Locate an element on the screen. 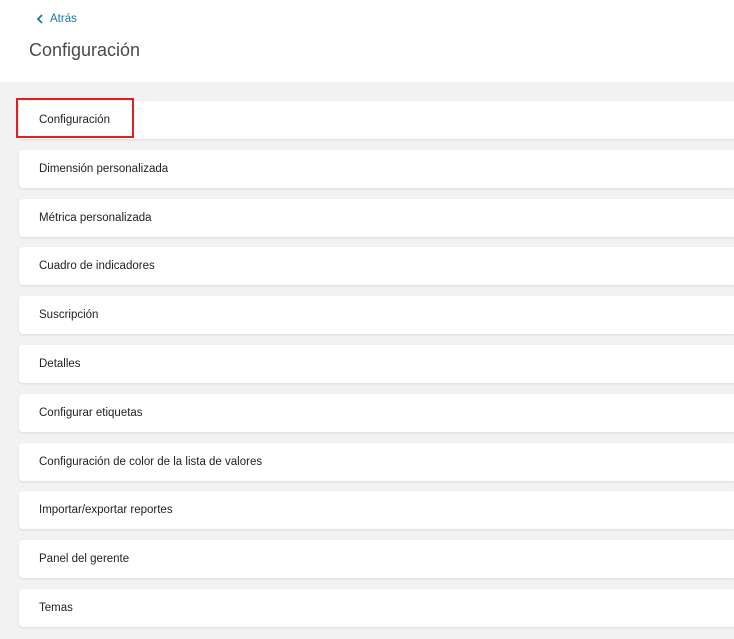 This screenshot has height=639, width=734. menu-item-importar-exportar-reportes: Importar/exportar reportes is located at coordinates (376, 510).